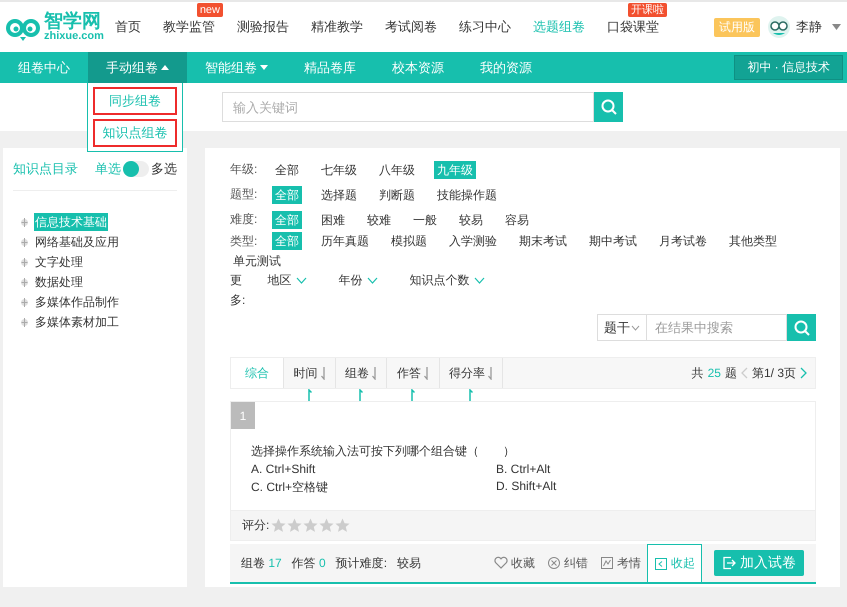 The height and width of the screenshot is (607, 847). What do you see at coordinates (379, 219) in the screenshot?
I see `filter-option: 较难` at bounding box center [379, 219].